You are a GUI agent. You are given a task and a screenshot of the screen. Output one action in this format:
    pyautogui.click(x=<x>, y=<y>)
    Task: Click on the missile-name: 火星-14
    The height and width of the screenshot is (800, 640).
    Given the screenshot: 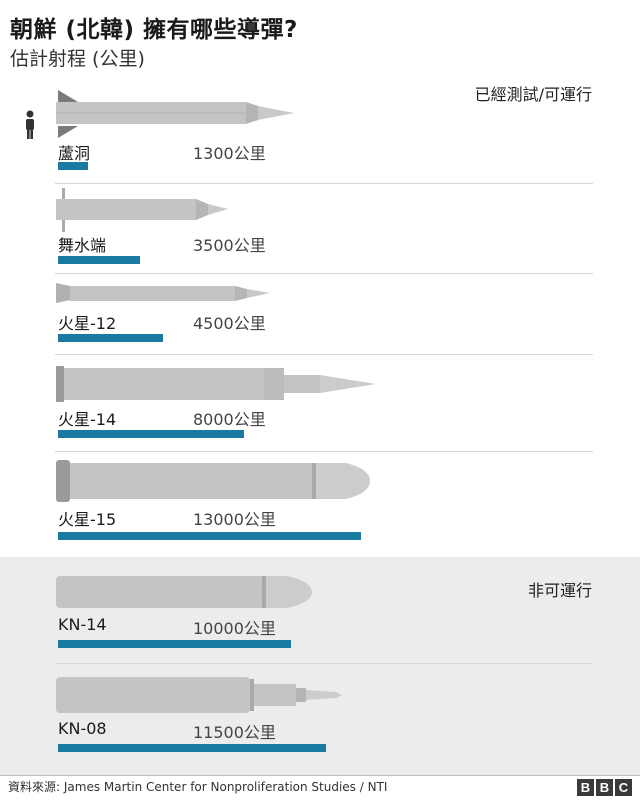 What is the action you would take?
    pyautogui.click(x=87, y=419)
    